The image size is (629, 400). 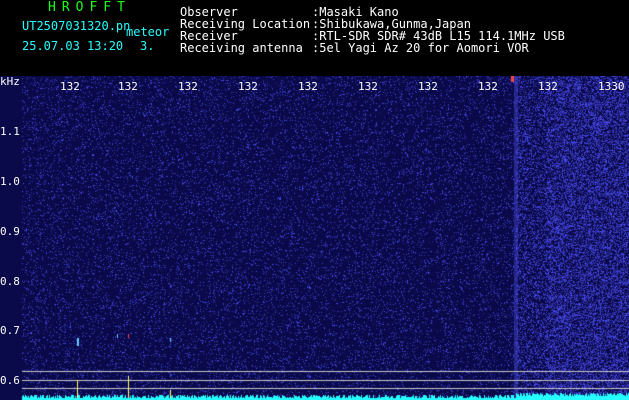 I want to click on freq-tick: 0.8, so click(x=10, y=281).